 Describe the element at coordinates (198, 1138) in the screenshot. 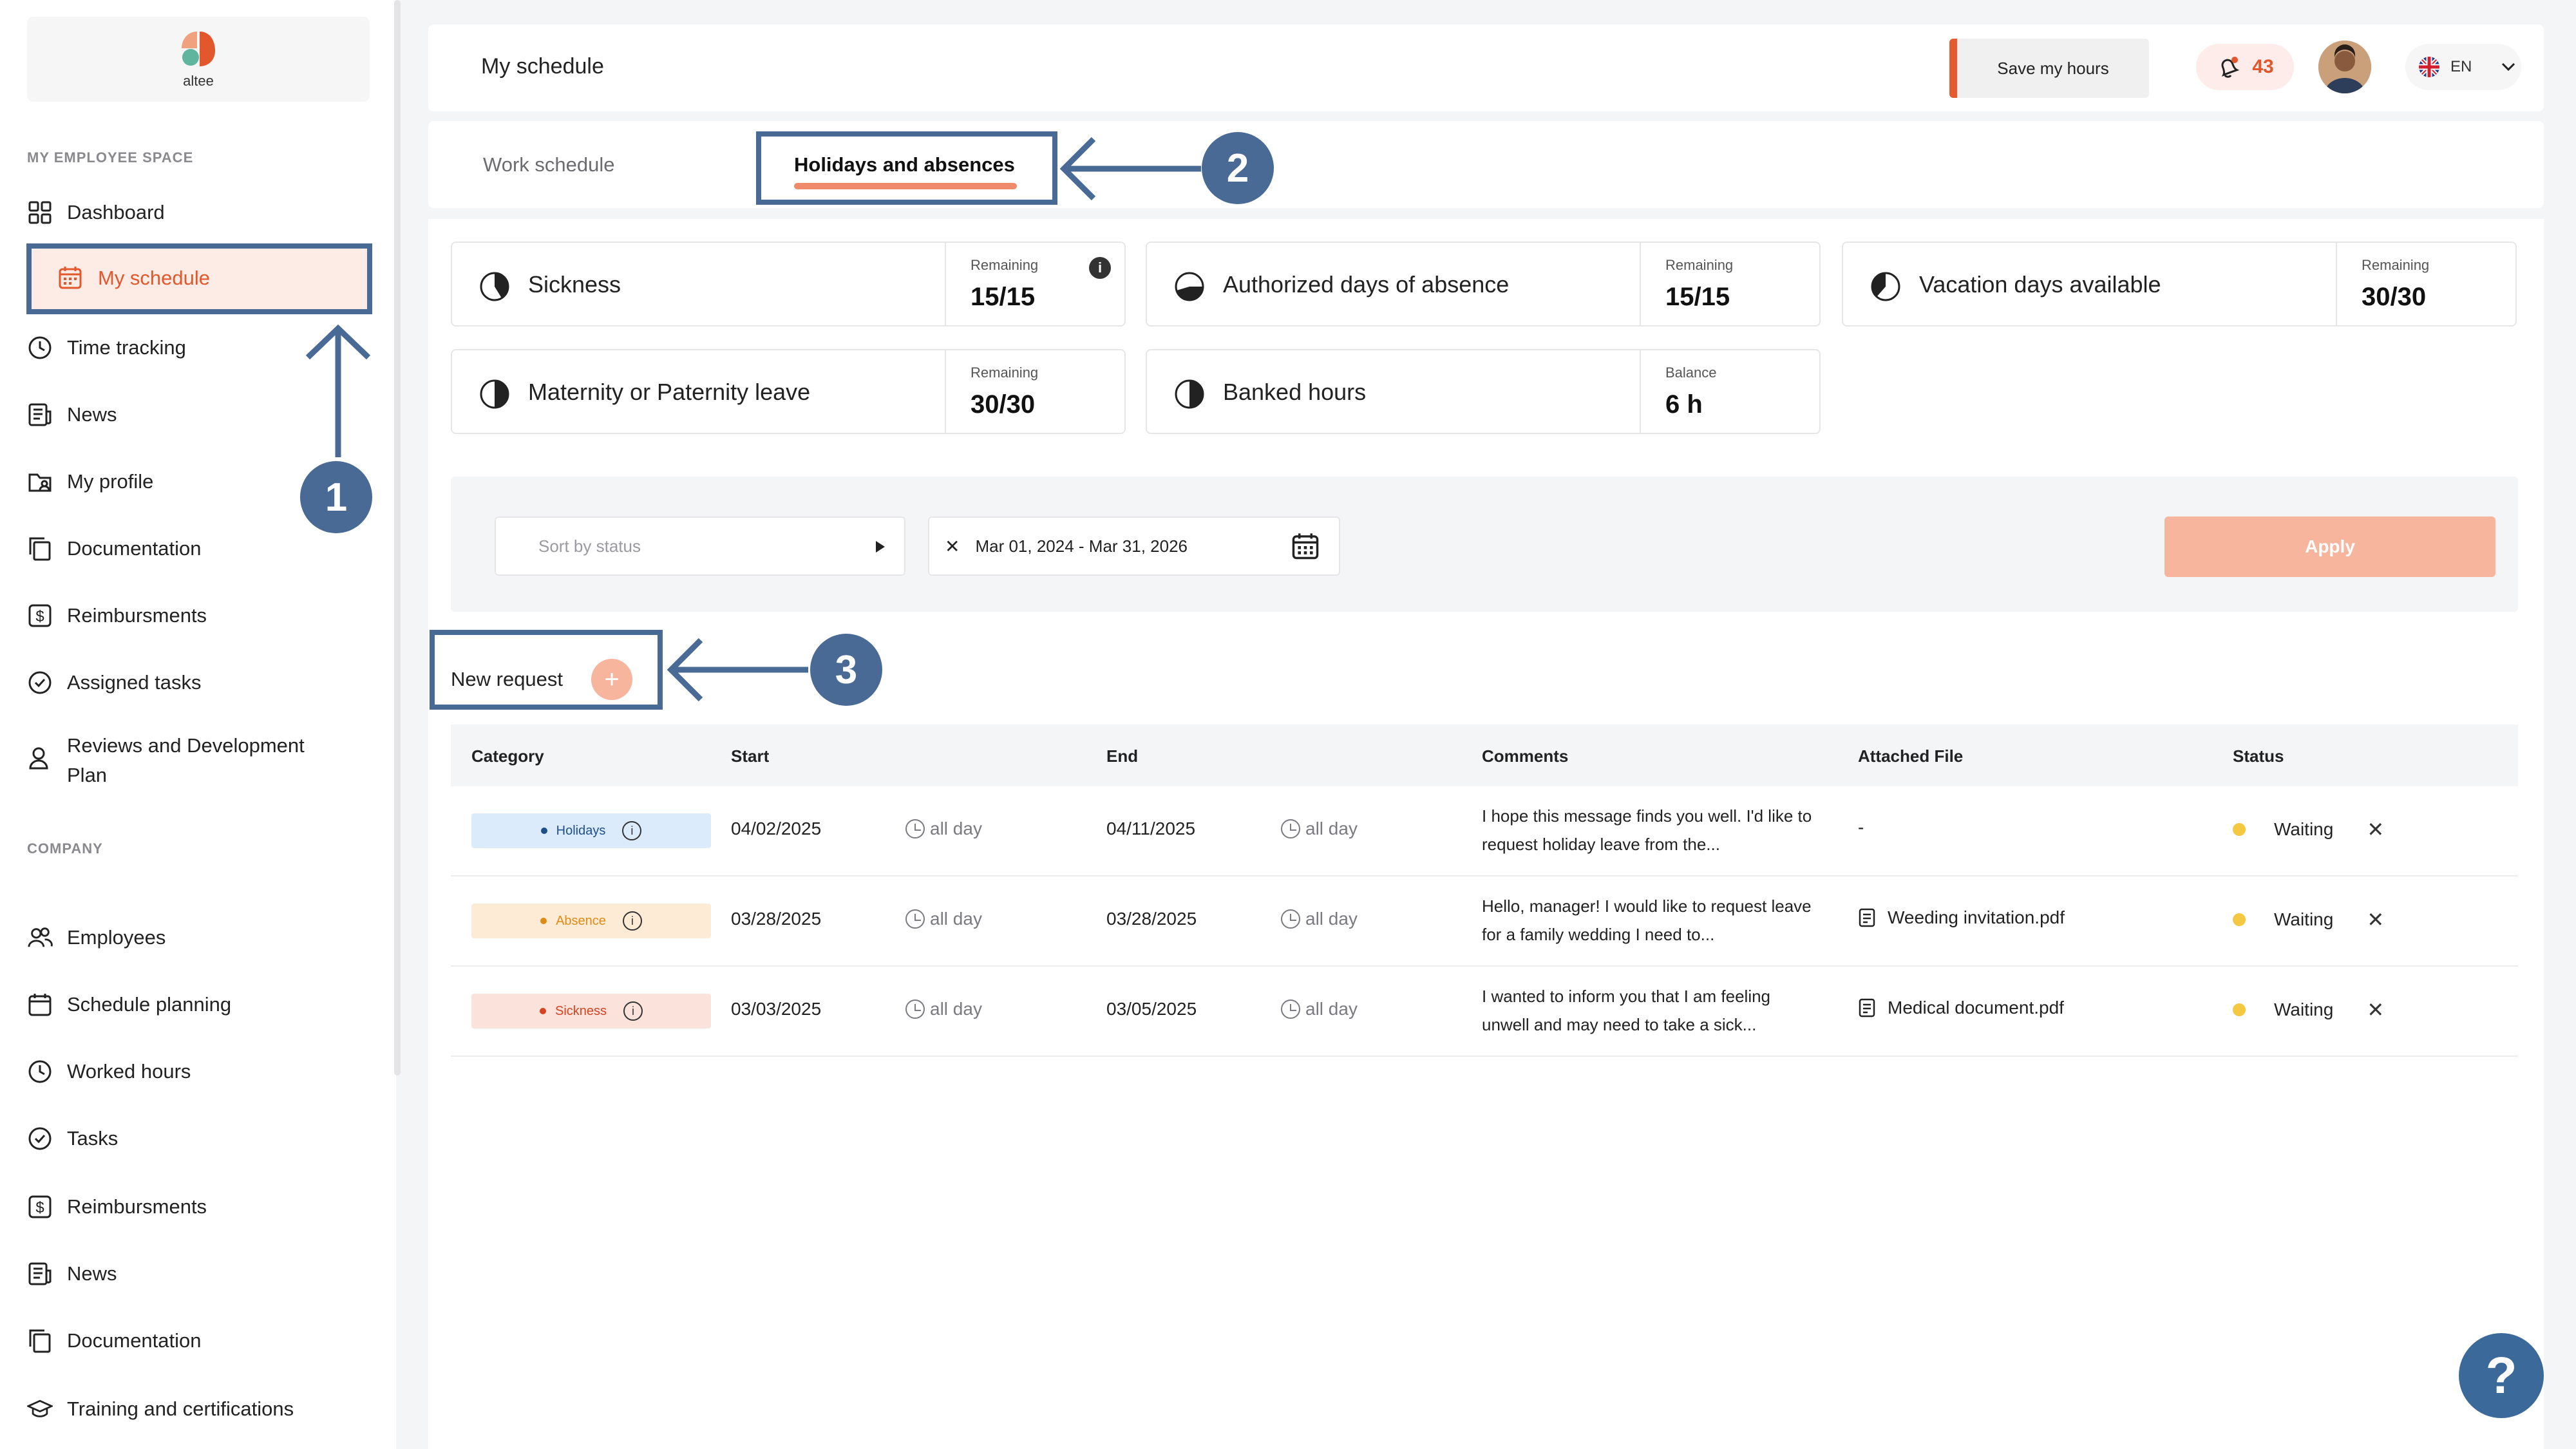

I see `sidebar-item-tasks: Tasks` at that location.